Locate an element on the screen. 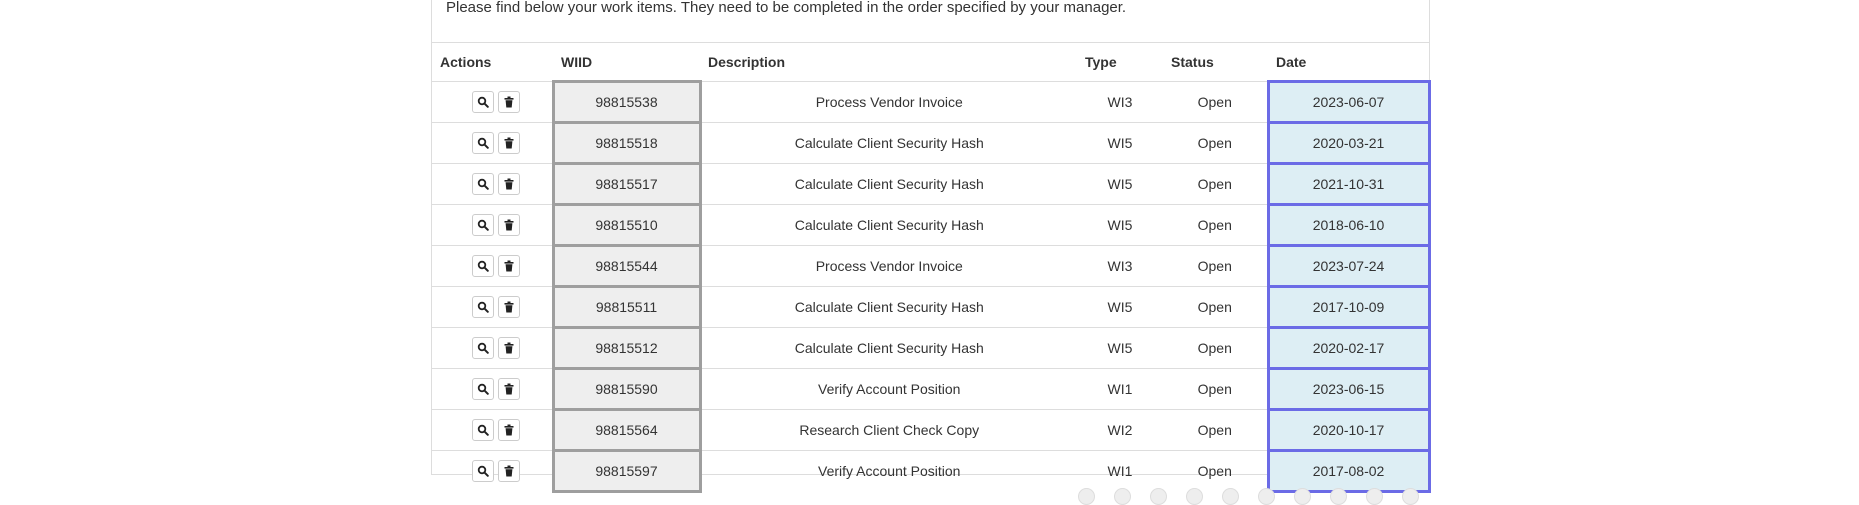 The height and width of the screenshot is (505, 1859). type-cell: WI1 is located at coordinates (1120, 389).